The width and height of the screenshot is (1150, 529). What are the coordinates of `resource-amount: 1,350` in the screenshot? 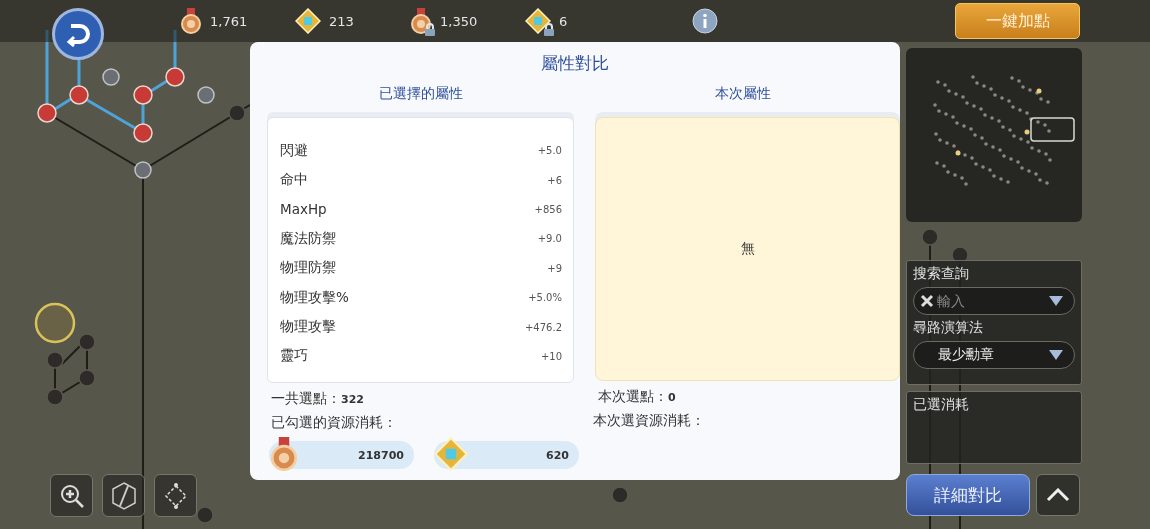 It's located at (459, 21).